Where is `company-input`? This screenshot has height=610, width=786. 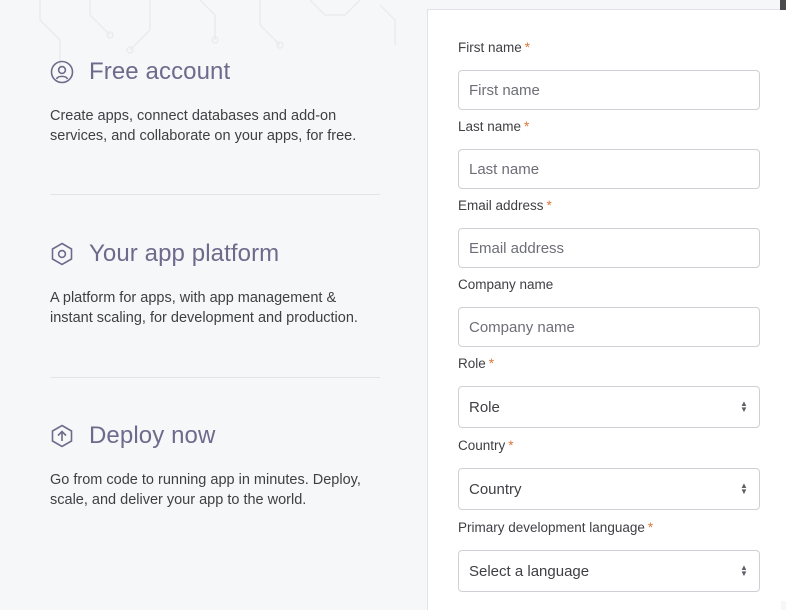 company-input is located at coordinates (609, 327).